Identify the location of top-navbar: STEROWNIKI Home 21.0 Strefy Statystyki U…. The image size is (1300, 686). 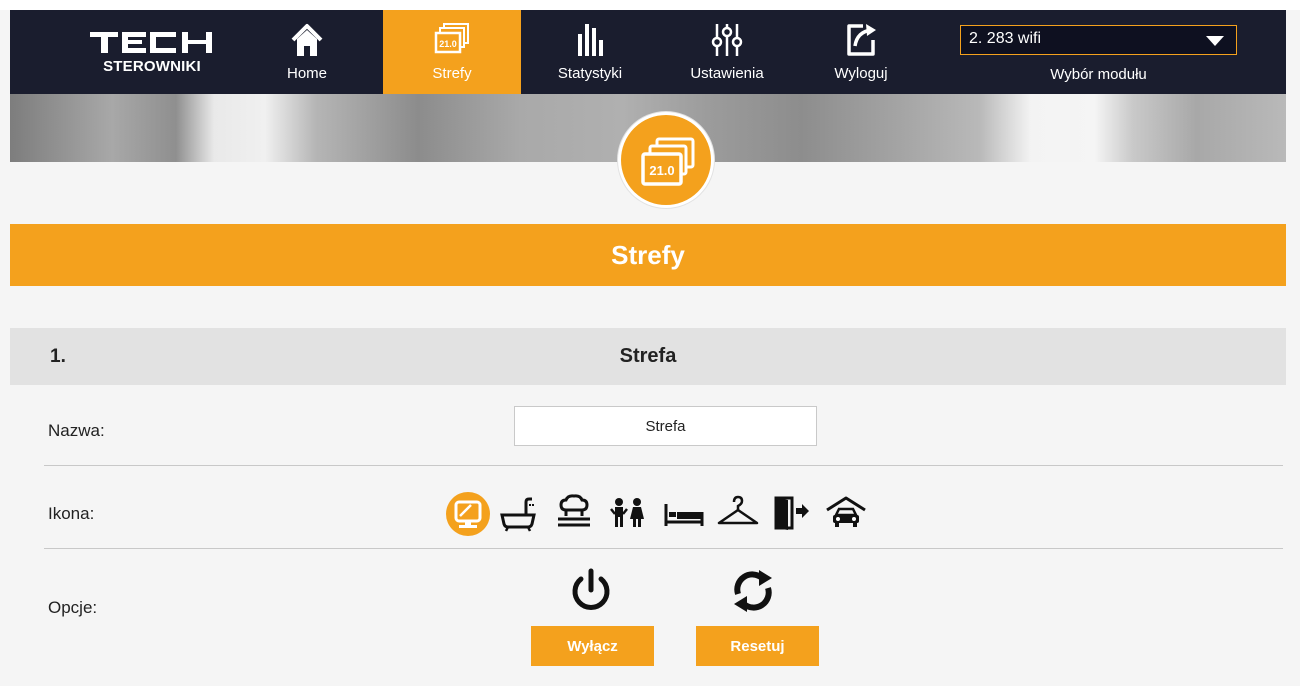
(648, 52).